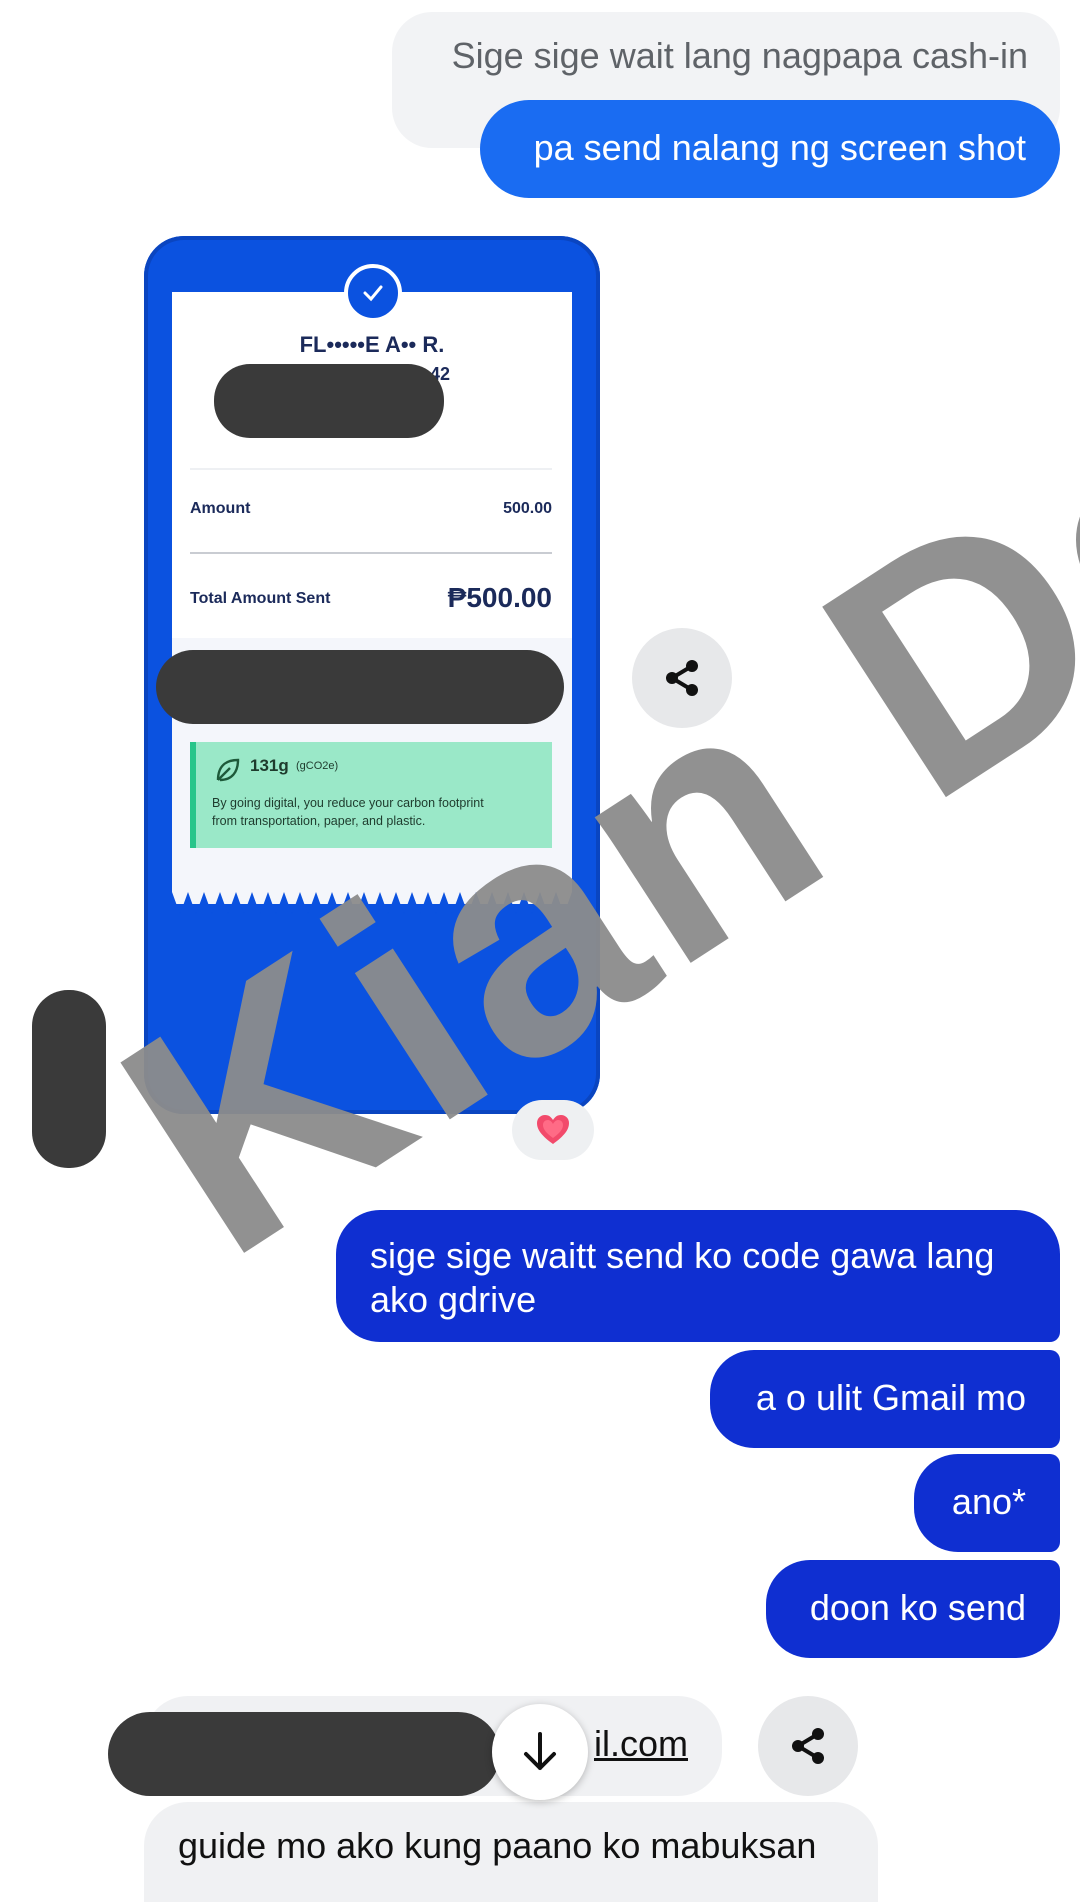 This screenshot has width=1080, height=1902. Describe the element at coordinates (527, 508) in the screenshot. I see `amount-value: 500.00` at that location.